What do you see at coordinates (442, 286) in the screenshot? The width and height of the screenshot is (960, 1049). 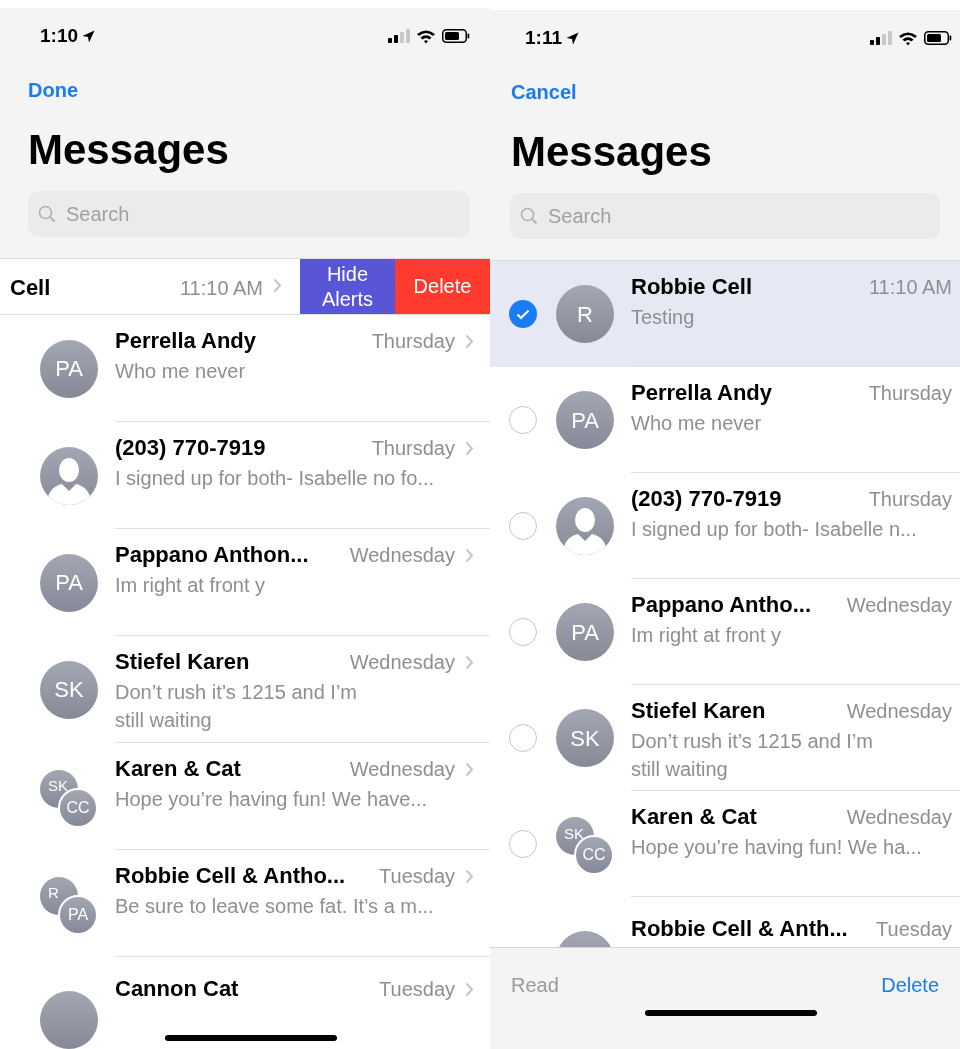 I see `delete-action: Delete` at bounding box center [442, 286].